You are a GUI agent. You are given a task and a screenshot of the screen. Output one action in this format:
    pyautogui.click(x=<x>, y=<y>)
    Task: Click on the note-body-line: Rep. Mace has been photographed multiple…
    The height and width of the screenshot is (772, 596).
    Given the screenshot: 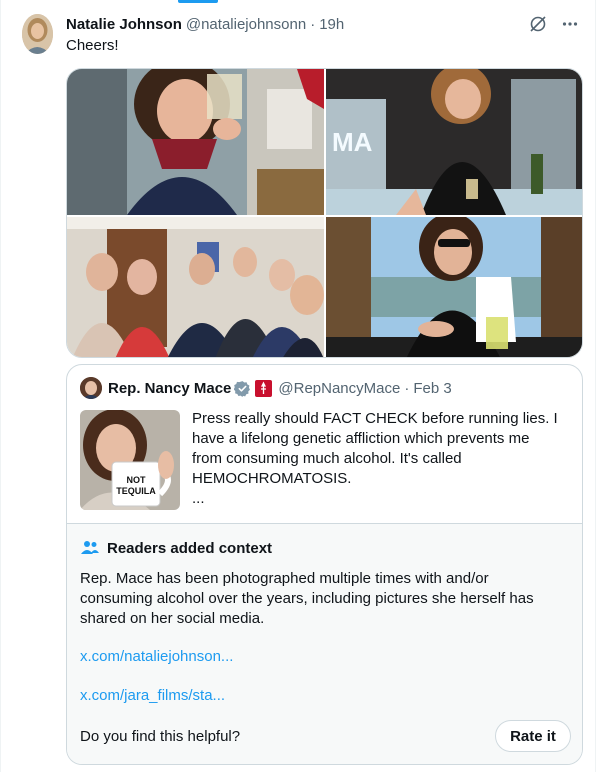 What is the action you would take?
    pyautogui.click(x=284, y=578)
    